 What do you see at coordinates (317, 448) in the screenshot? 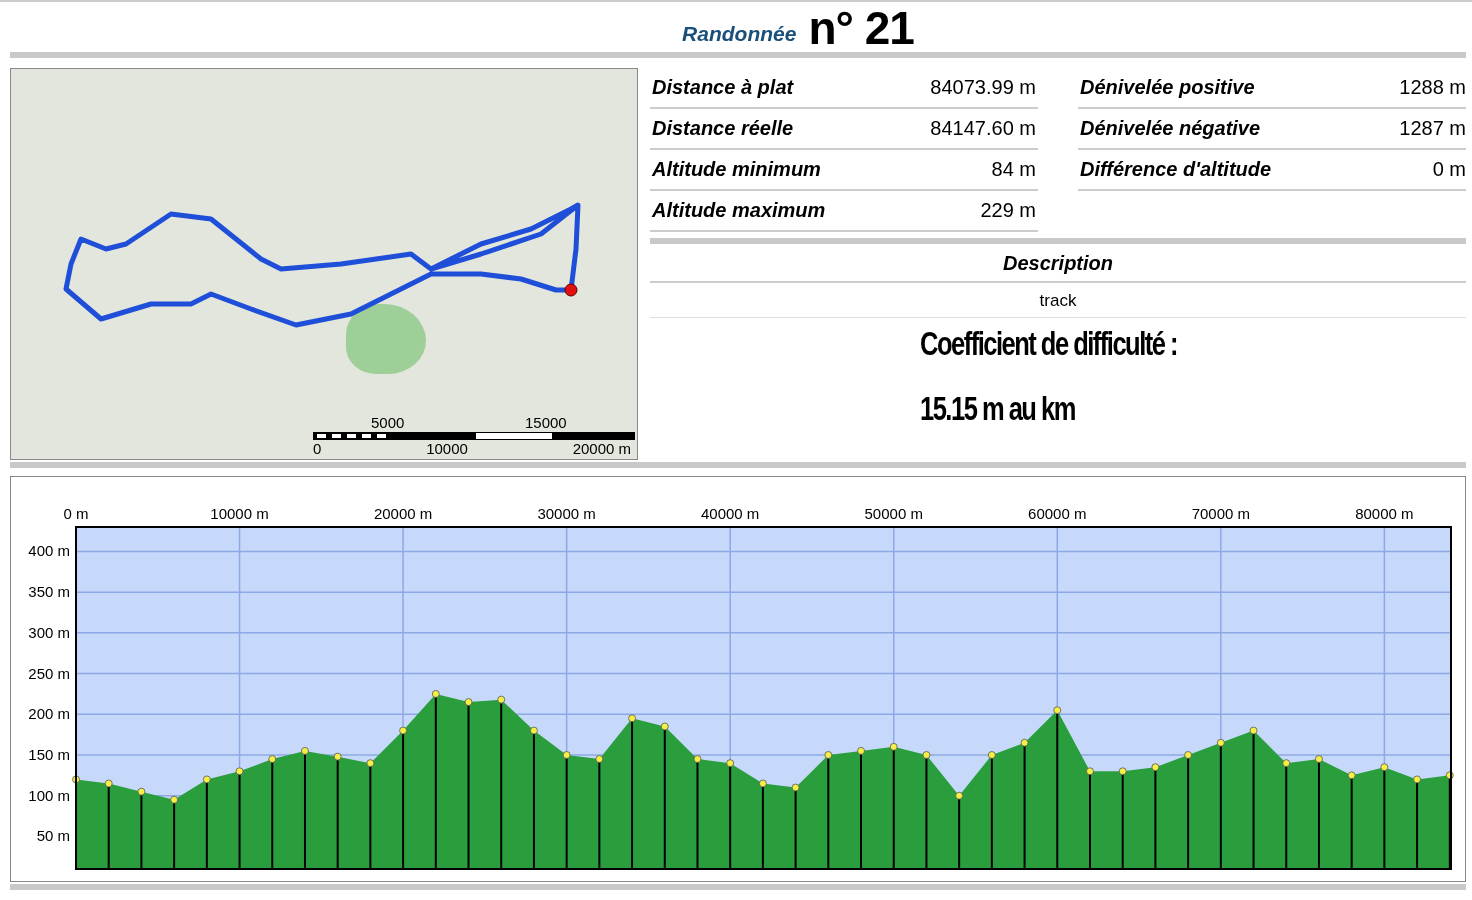
I see `scale-label: 0` at bounding box center [317, 448].